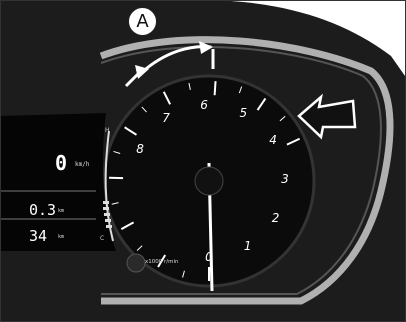  What do you see at coordinates (166, 118) in the screenshot?
I see `tach-scale-label: 7` at bounding box center [166, 118].